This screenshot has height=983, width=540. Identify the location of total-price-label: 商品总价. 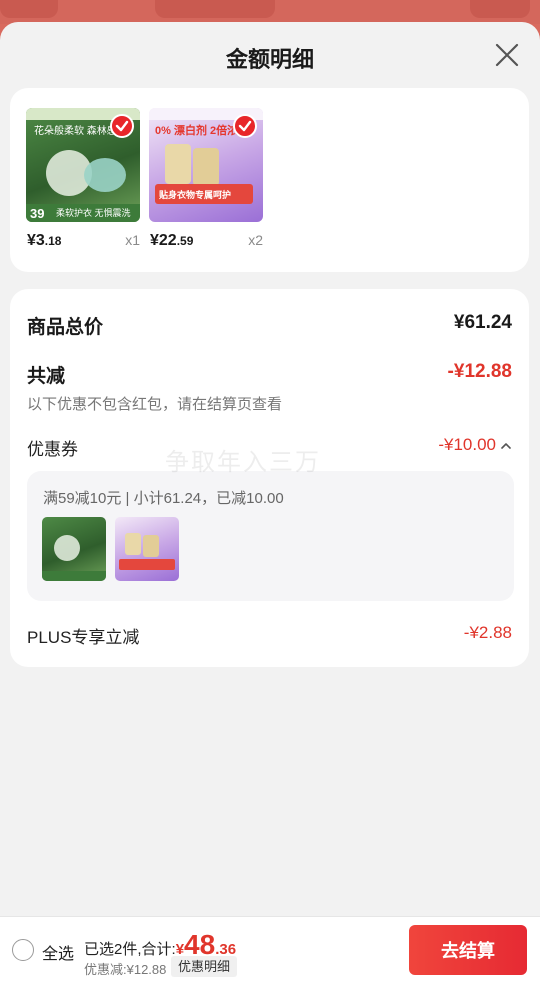
(65, 327).